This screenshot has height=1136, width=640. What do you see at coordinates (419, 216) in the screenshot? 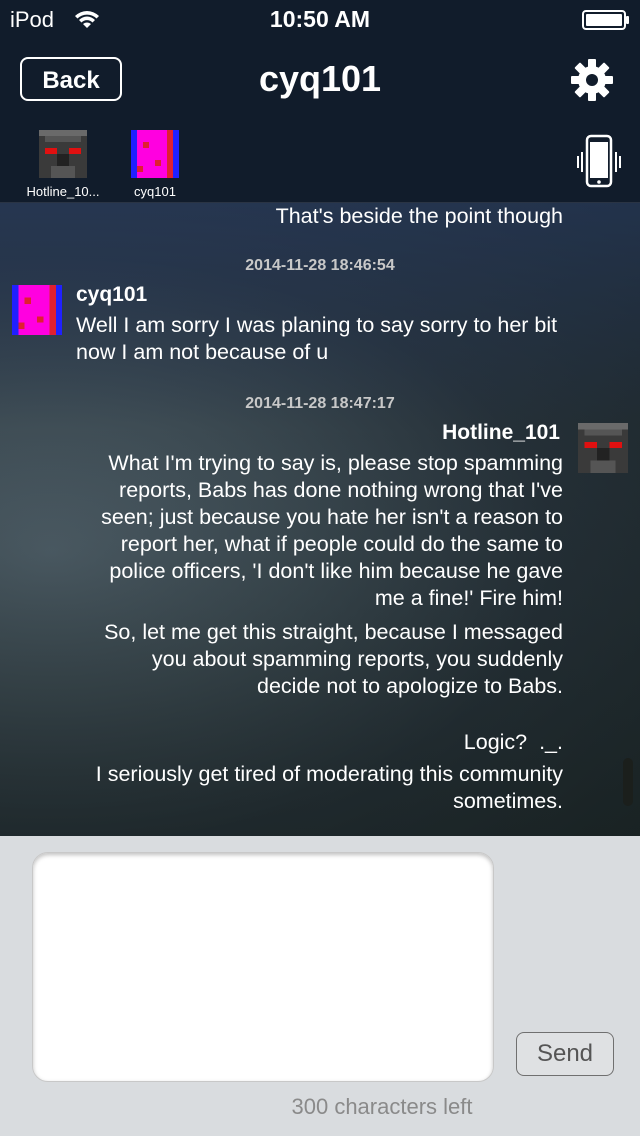
I see `message-text: That's beside the point though` at bounding box center [419, 216].